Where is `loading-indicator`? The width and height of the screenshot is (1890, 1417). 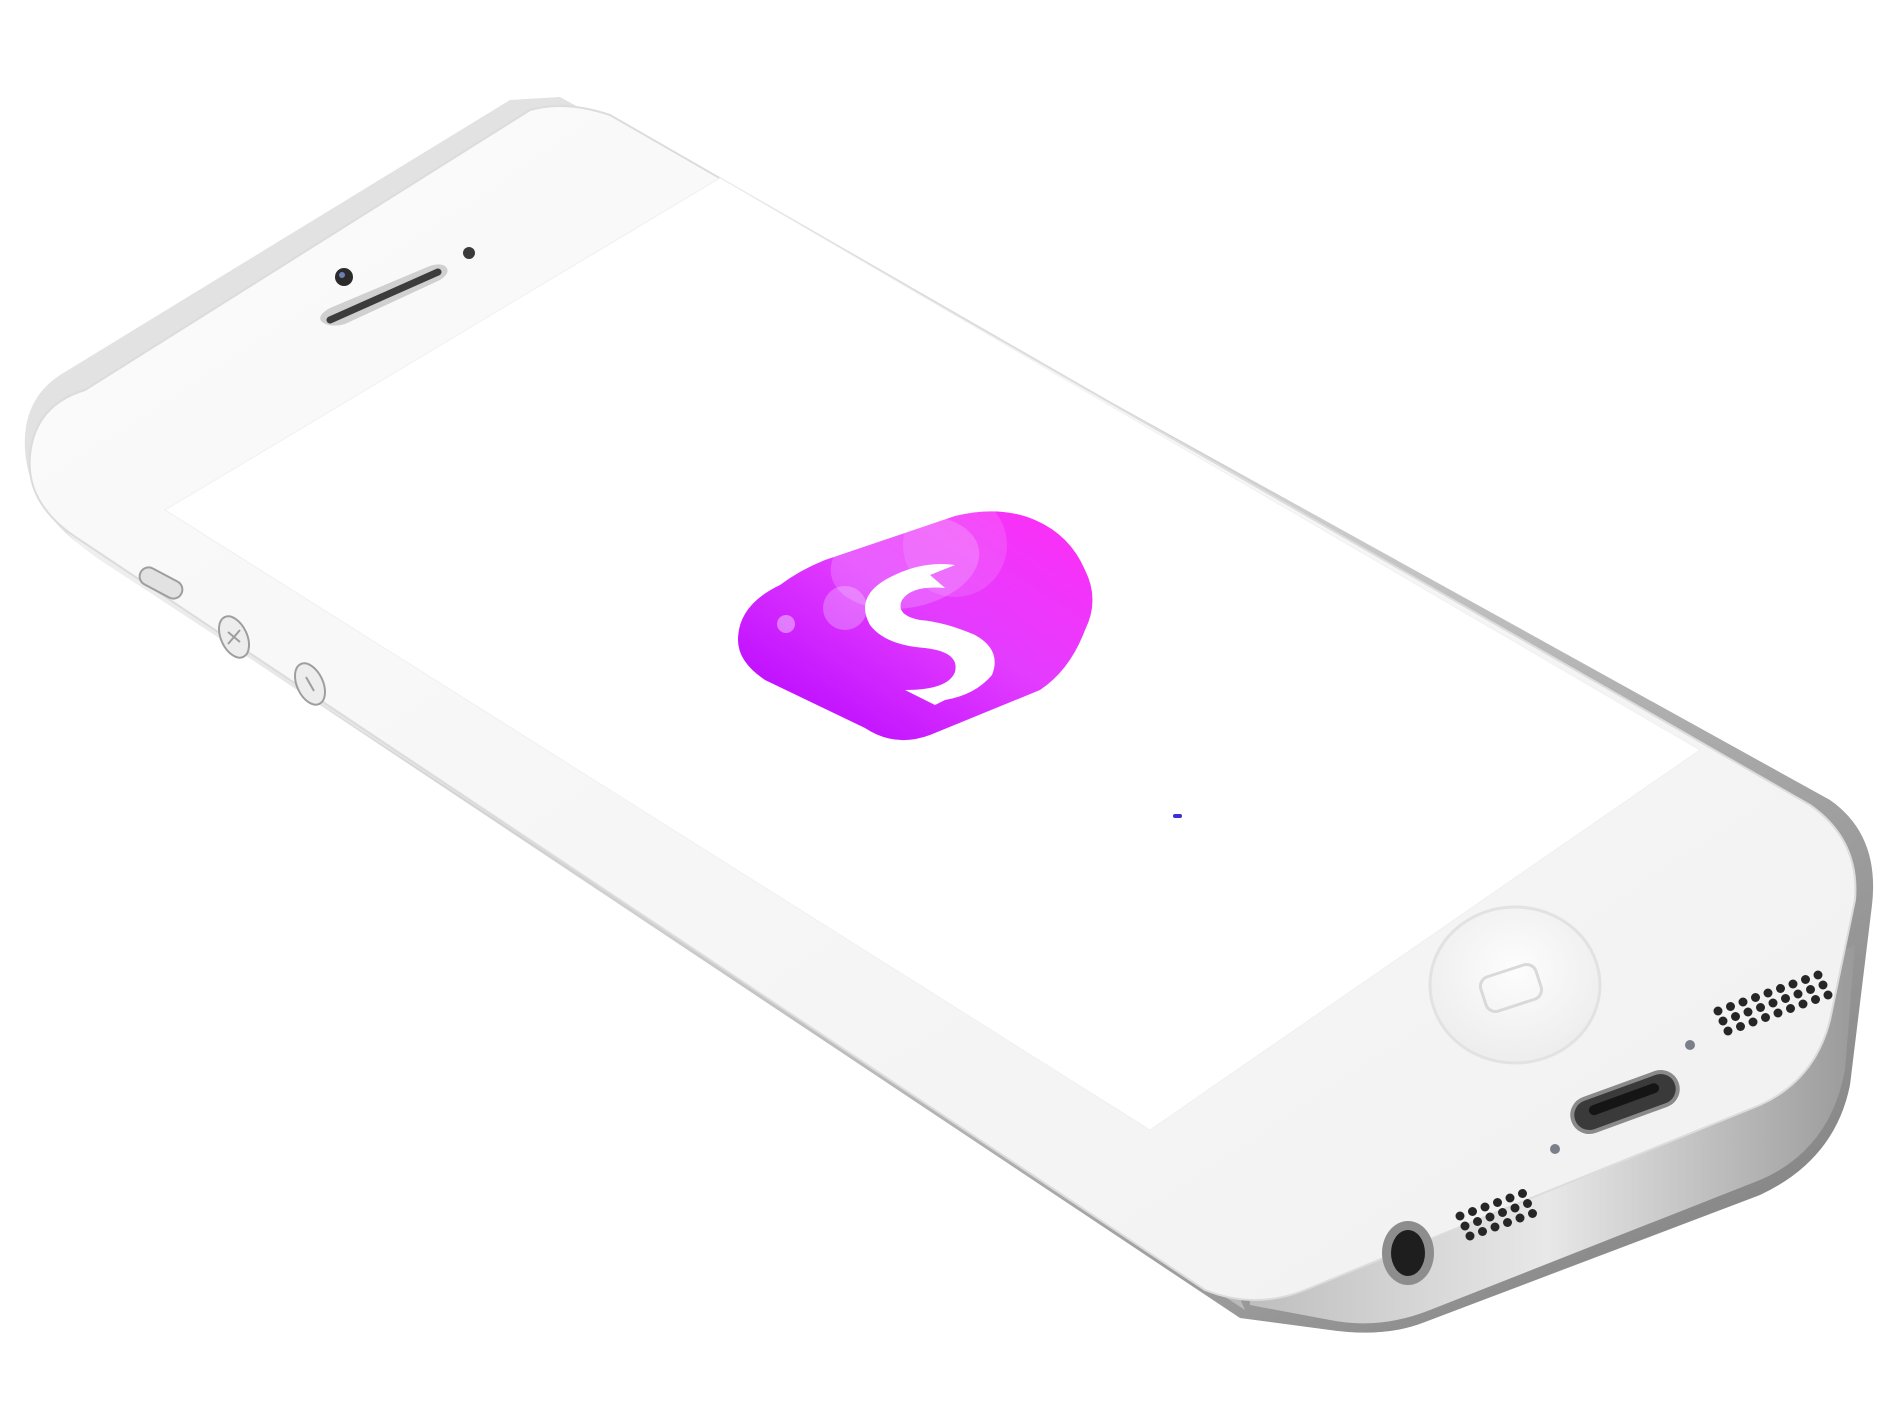 loading-indicator is located at coordinates (1177, 816).